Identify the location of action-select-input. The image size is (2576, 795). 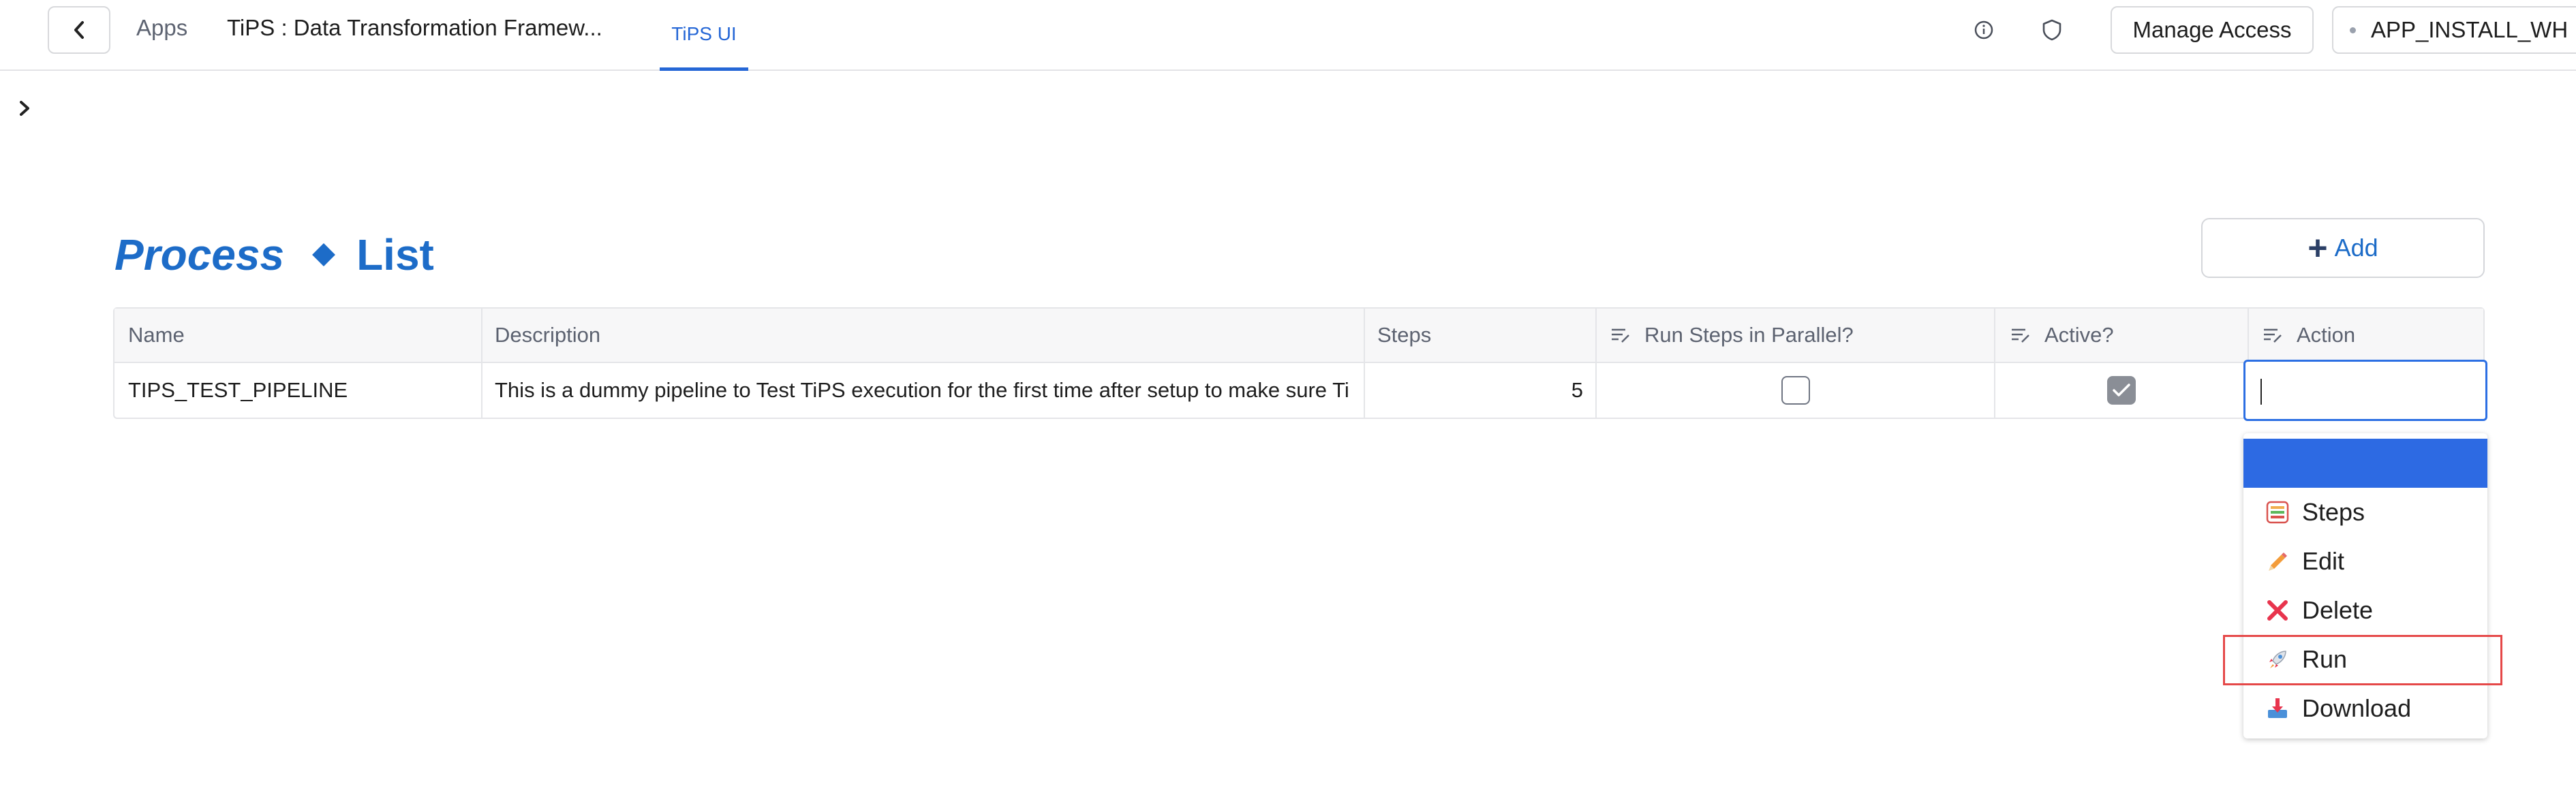
(2365, 390).